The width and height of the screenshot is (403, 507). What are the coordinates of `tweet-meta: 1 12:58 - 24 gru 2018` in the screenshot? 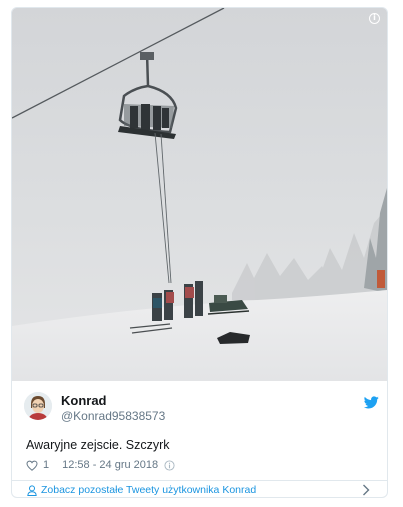 It's located at (100, 465).